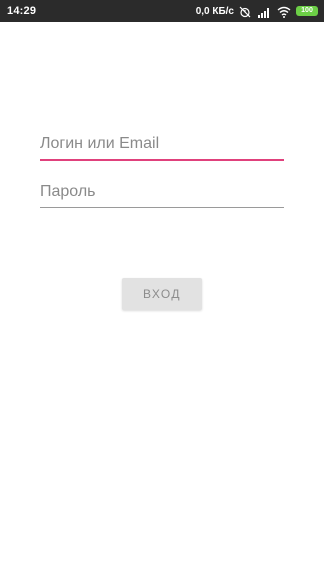 Image resolution: width=324 pixels, height=576 pixels. I want to click on signal-icon, so click(265, 11).